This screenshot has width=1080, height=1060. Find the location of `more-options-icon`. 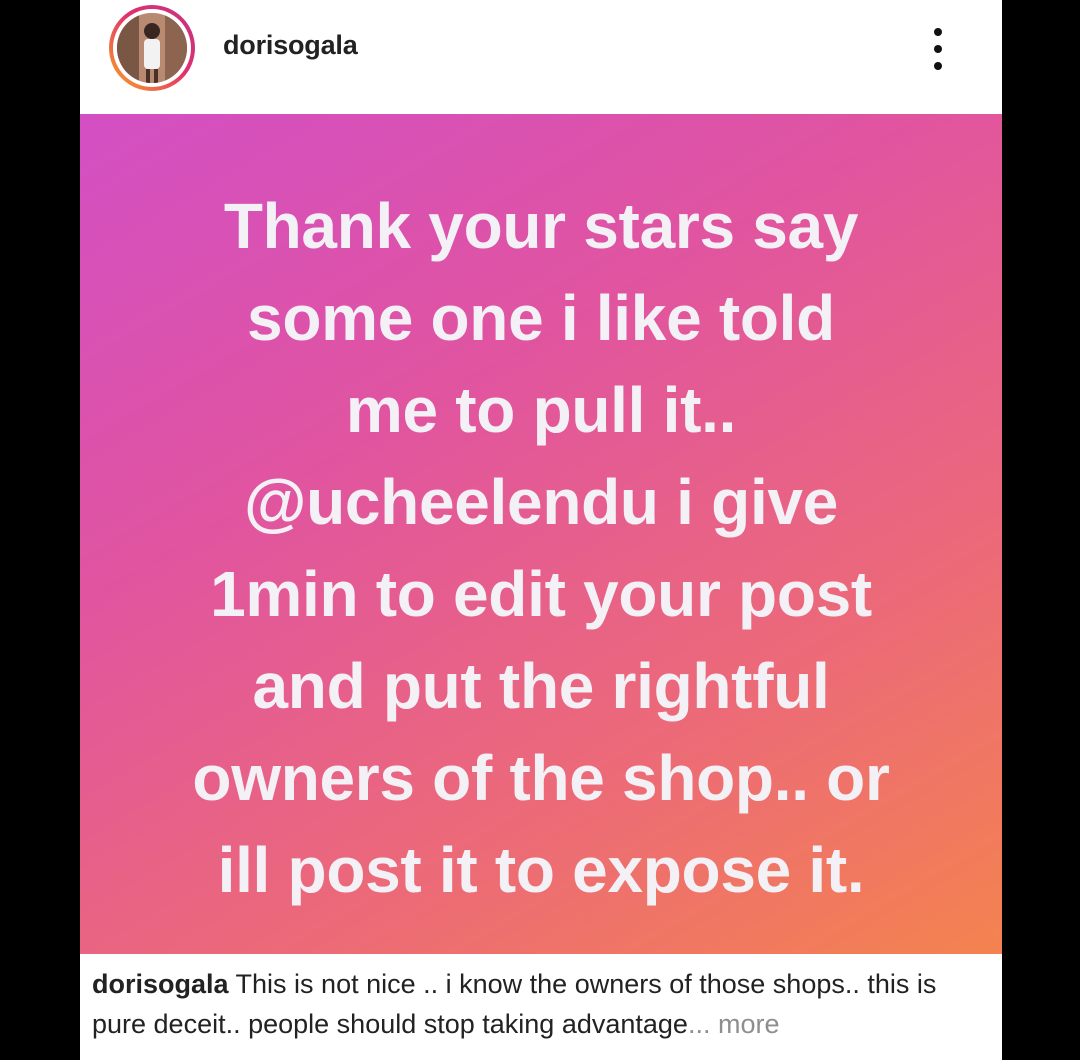

more-options-icon is located at coordinates (938, 49).